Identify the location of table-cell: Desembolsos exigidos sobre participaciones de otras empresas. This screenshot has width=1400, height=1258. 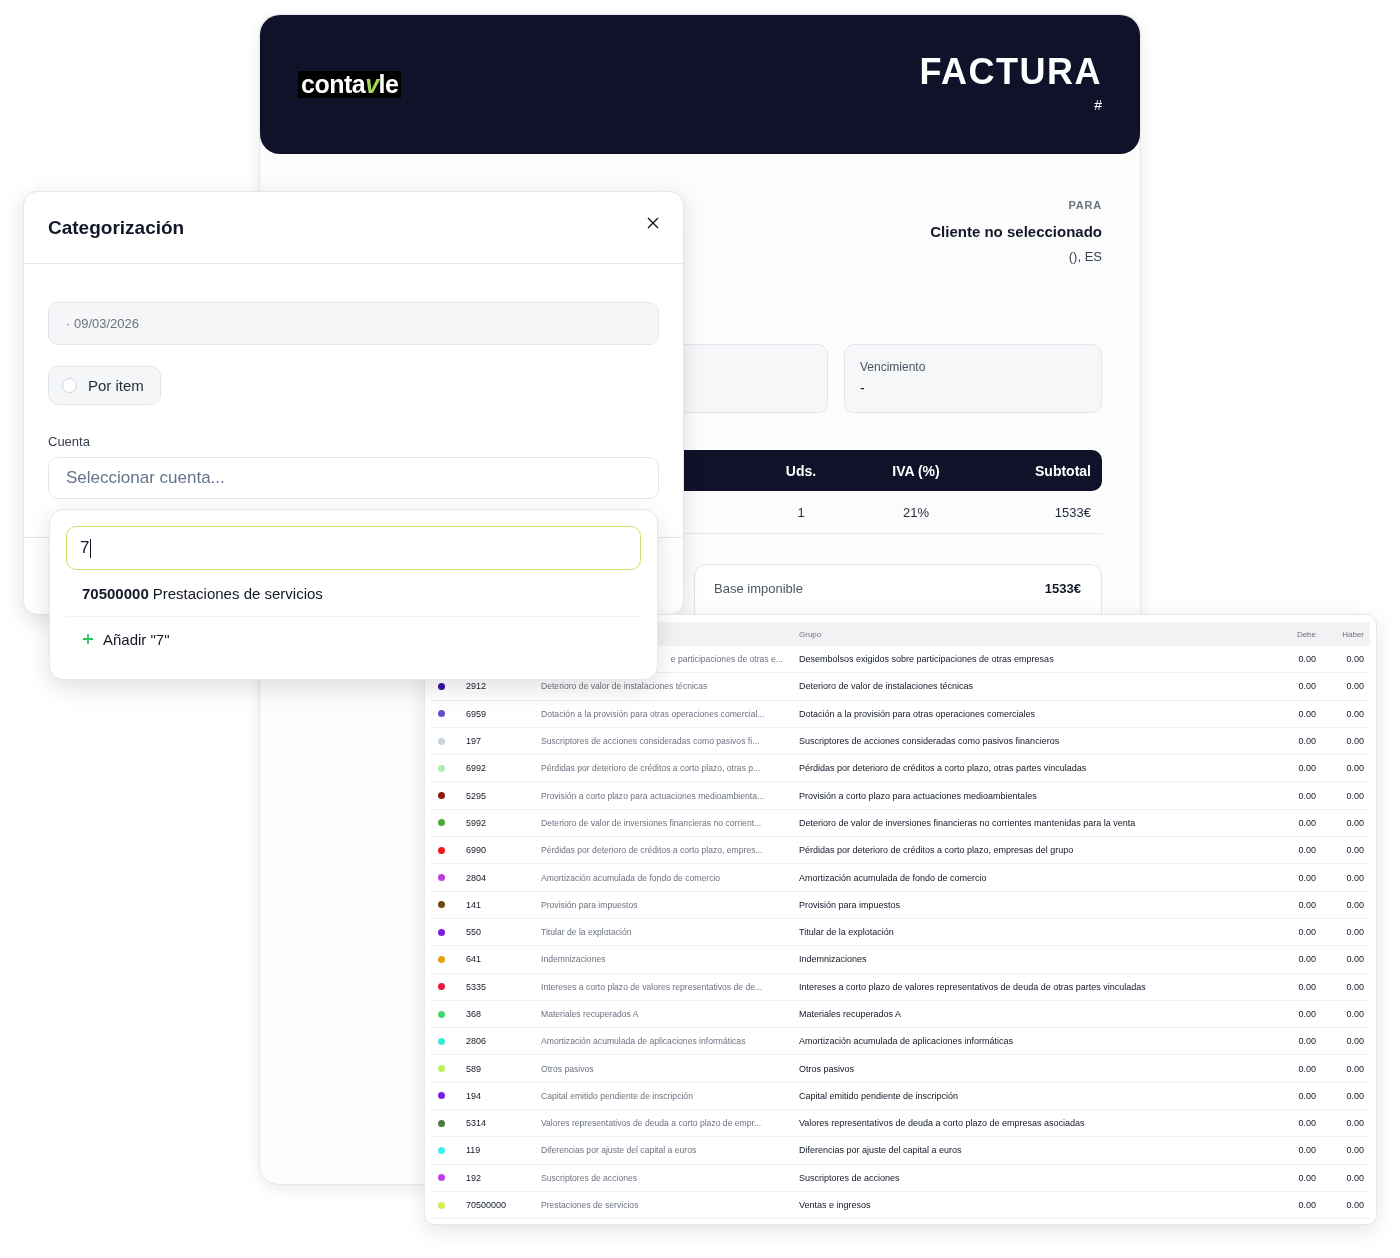
(926, 659).